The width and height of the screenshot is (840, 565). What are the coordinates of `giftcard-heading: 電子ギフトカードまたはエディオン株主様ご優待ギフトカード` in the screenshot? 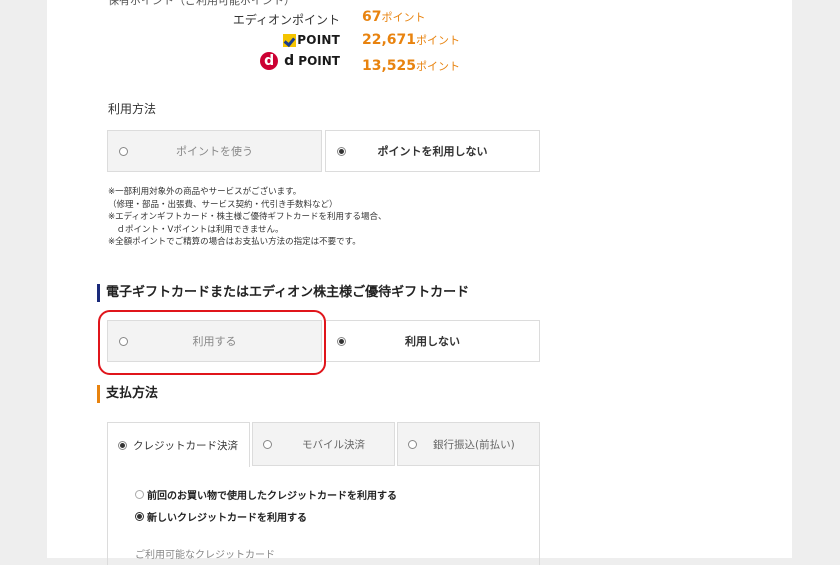 It's located at (283, 293).